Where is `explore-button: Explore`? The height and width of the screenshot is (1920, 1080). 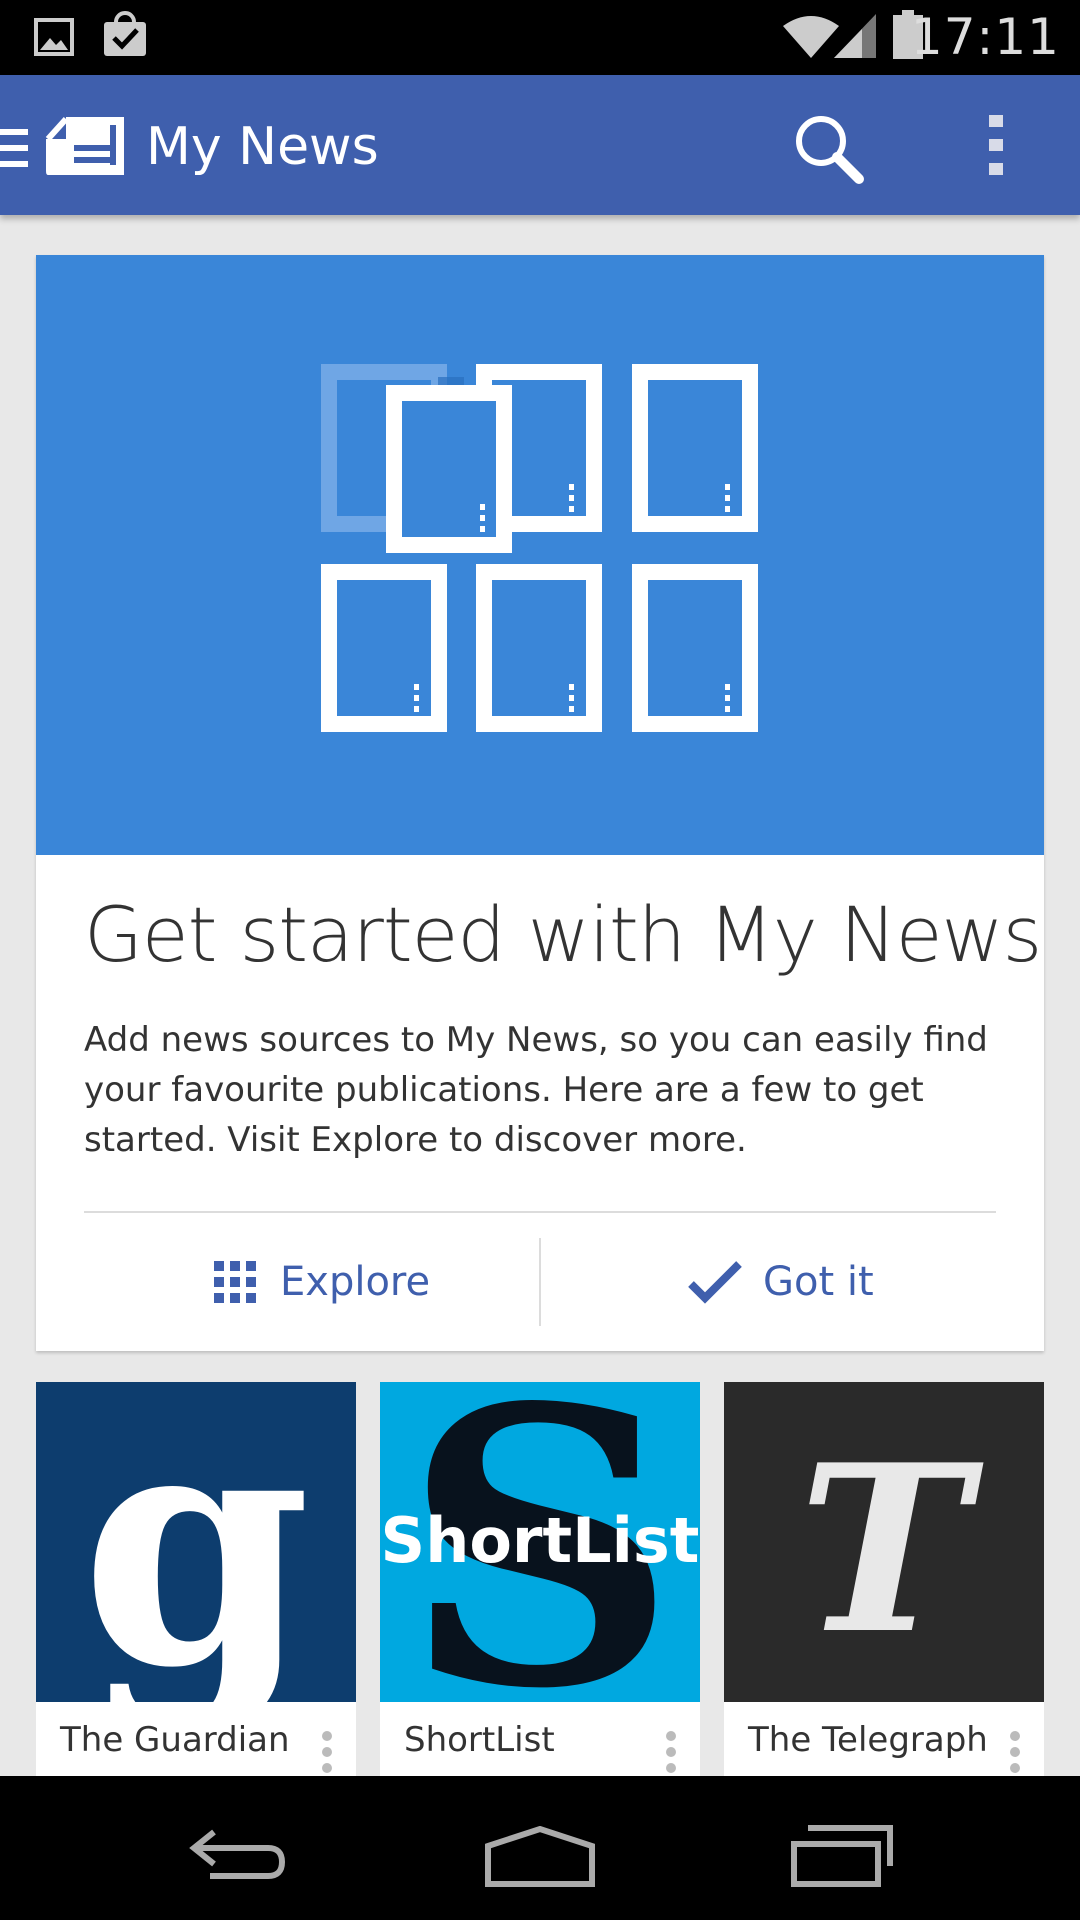
explore-button: Explore is located at coordinates (322, 1282).